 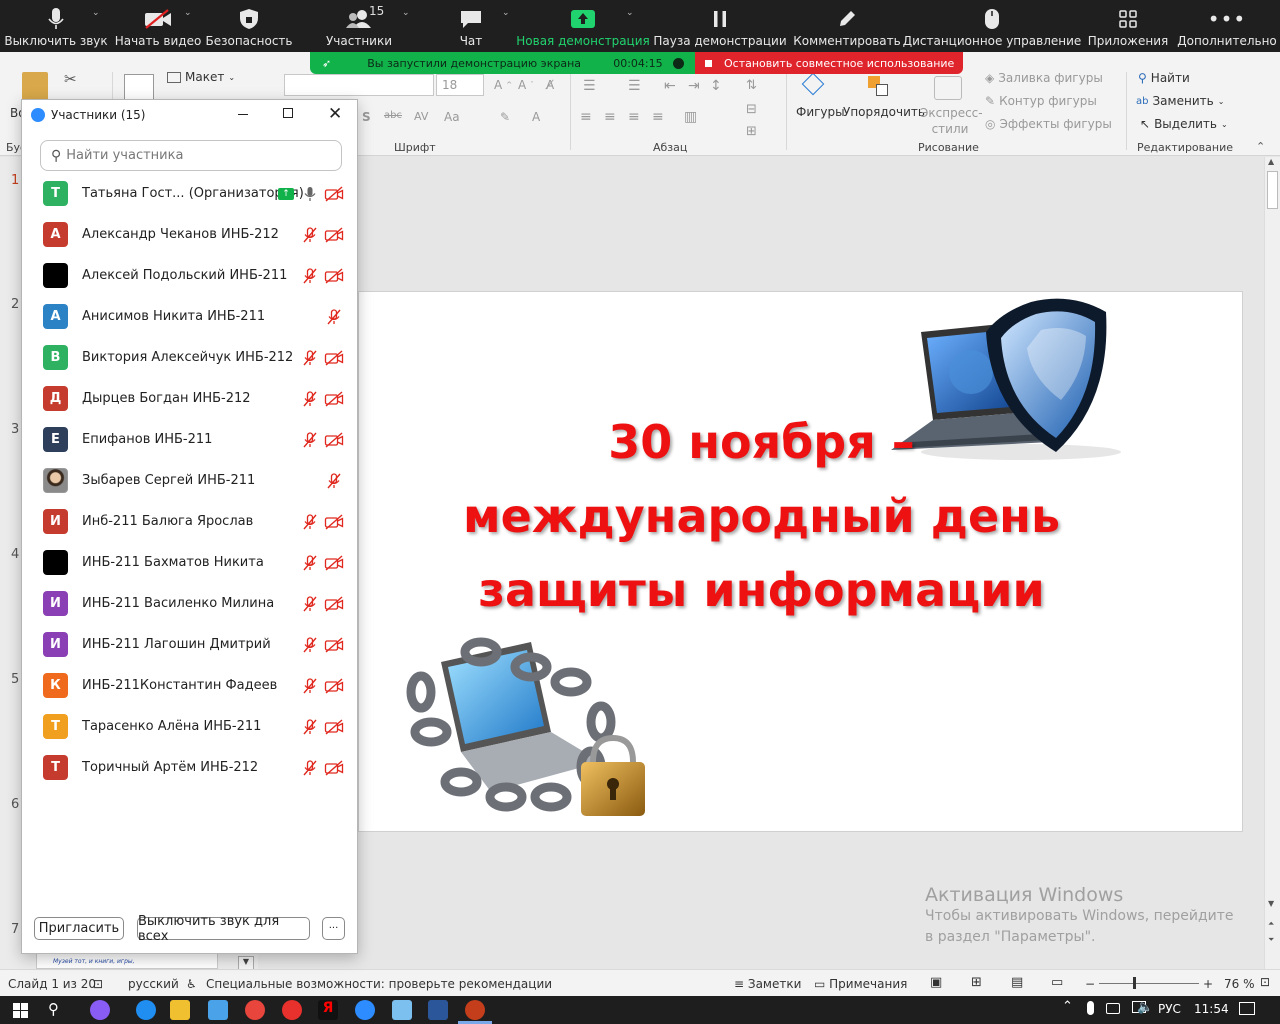 What do you see at coordinates (589, 86) in the screenshot?
I see `bullets-icon: ☰` at bounding box center [589, 86].